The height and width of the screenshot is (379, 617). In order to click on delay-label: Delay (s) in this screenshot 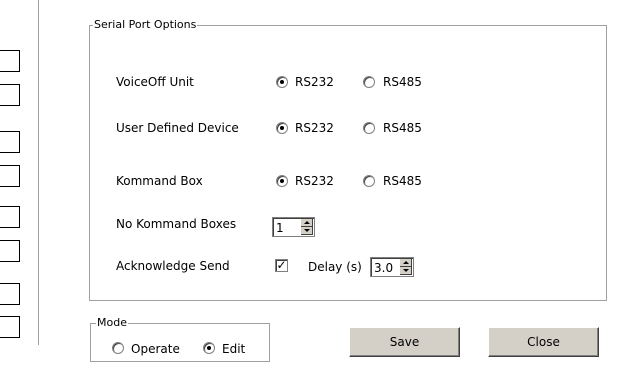, I will do `click(335, 267)`.